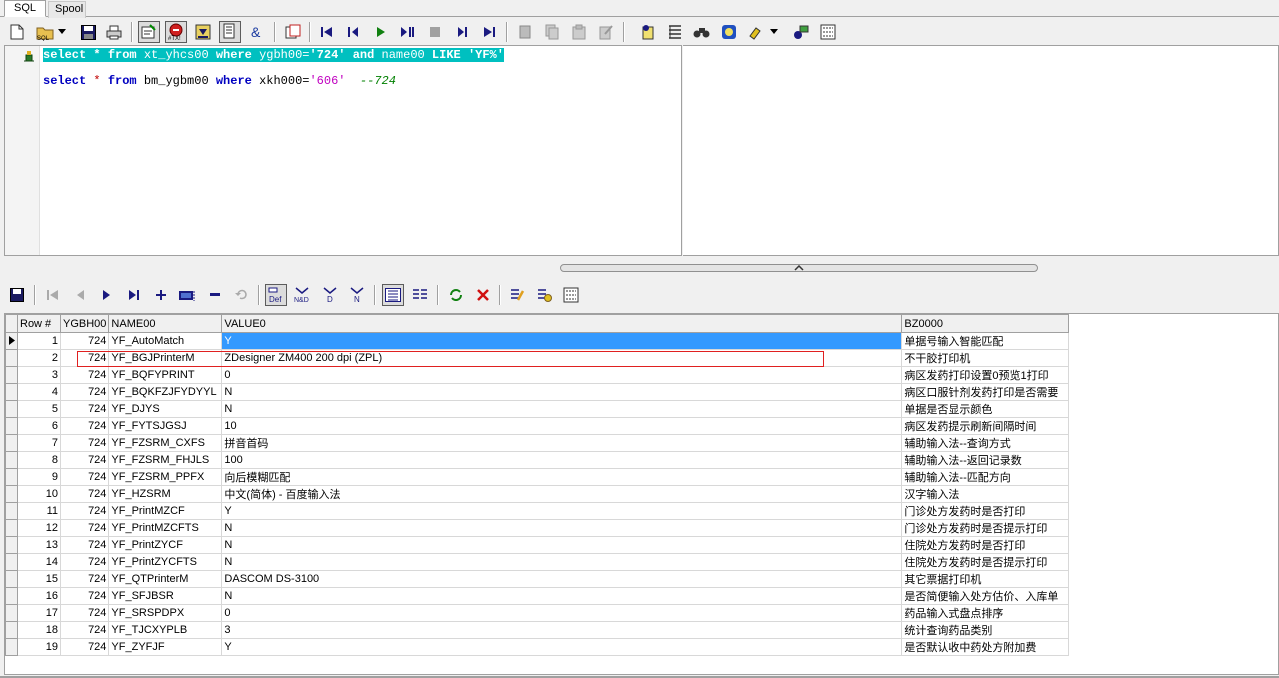 This screenshot has width=1279, height=678. What do you see at coordinates (188, 295) in the screenshot?
I see `grid-duplicate-icon` at bounding box center [188, 295].